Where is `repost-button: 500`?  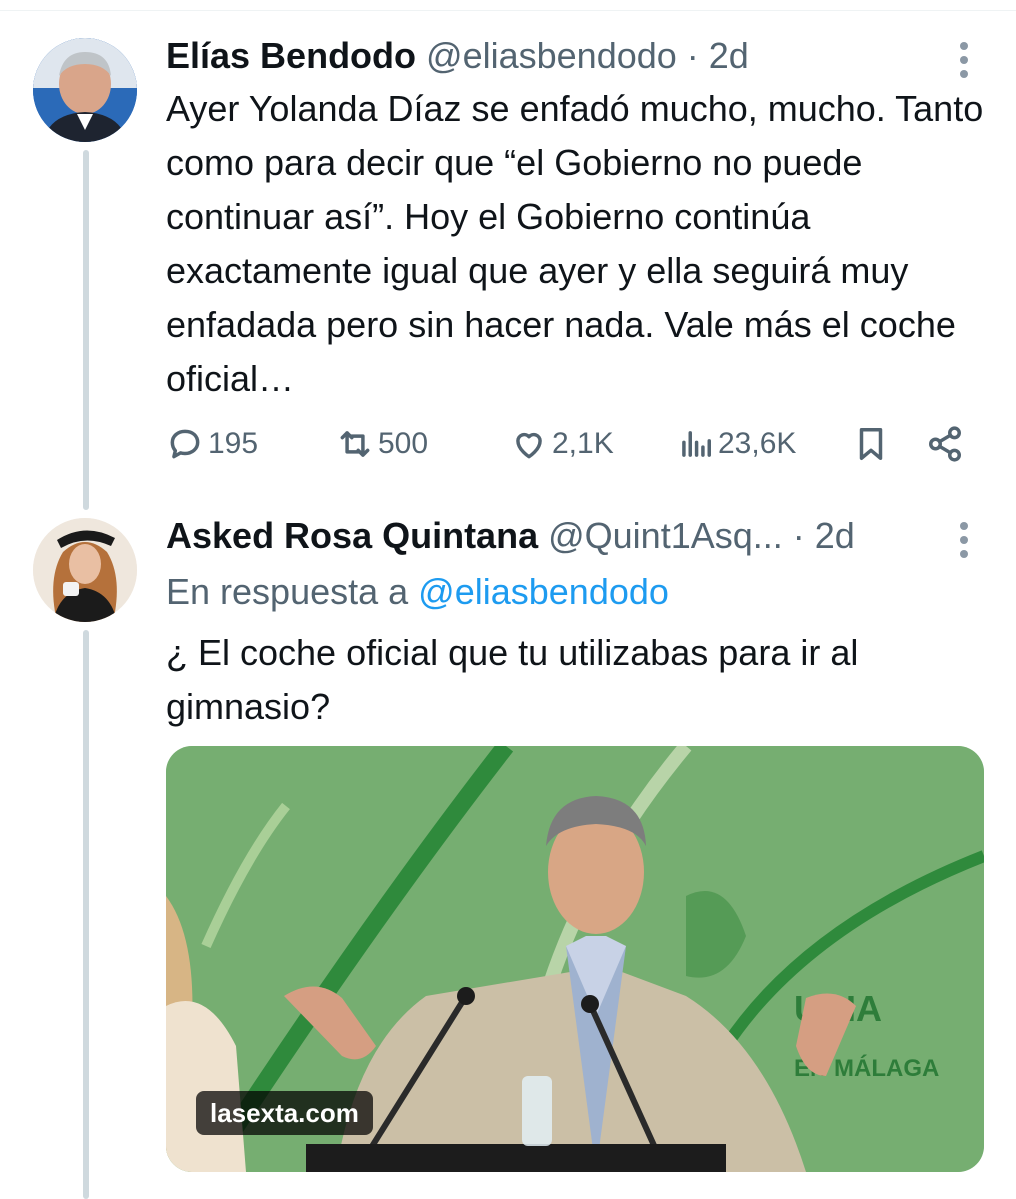 repost-button: 500 is located at coordinates (382, 444).